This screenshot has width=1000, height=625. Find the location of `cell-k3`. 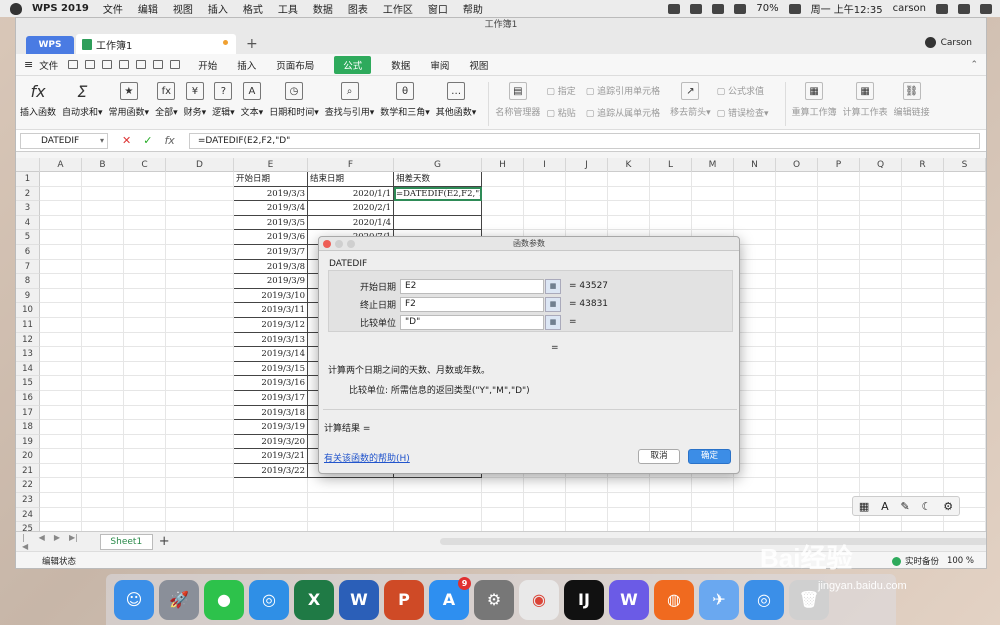

cell-k3 is located at coordinates (629, 208).